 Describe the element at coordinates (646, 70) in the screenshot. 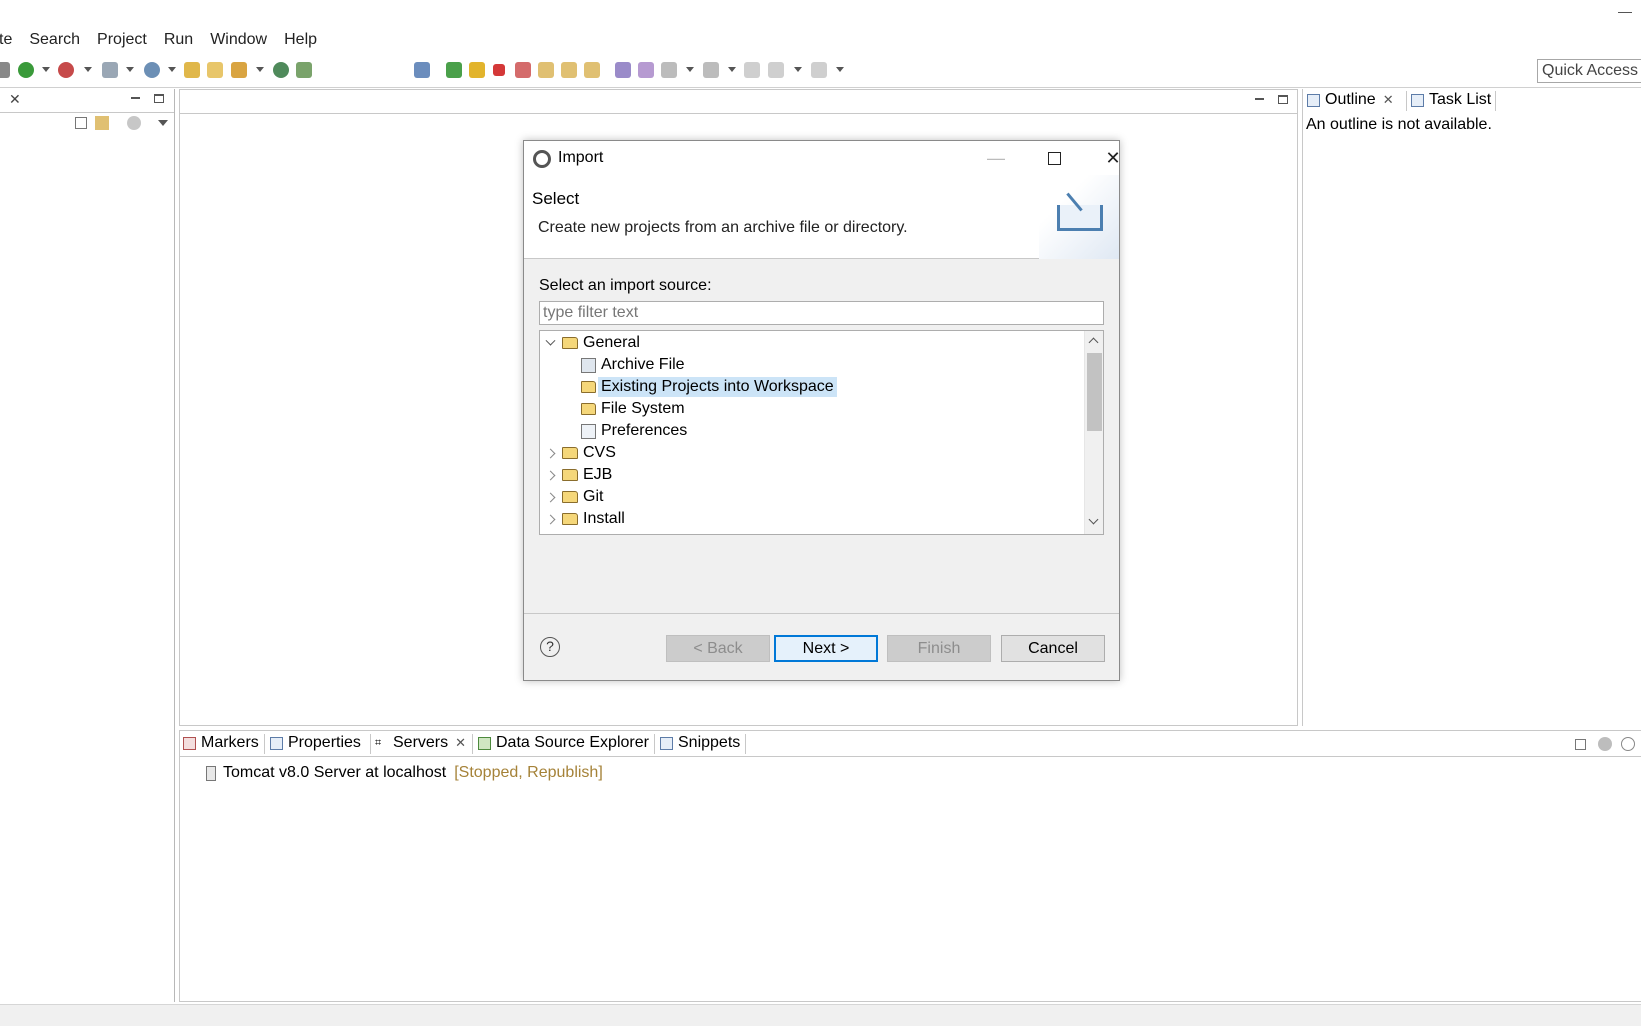

I see `toggle-occurrences-icon` at that location.